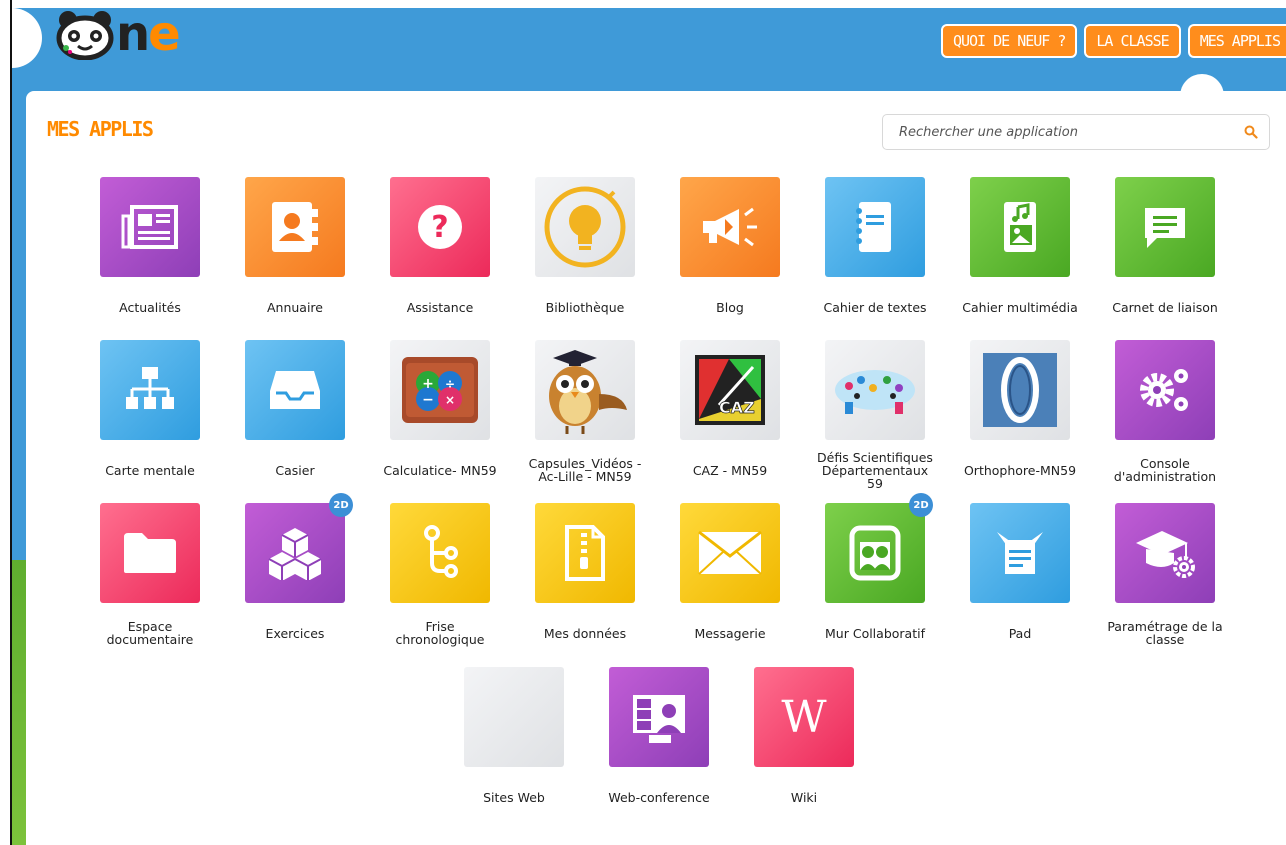 This screenshot has height=845, width=1286. I want to click on app-label: Console d'administration, so click(1165, 470).